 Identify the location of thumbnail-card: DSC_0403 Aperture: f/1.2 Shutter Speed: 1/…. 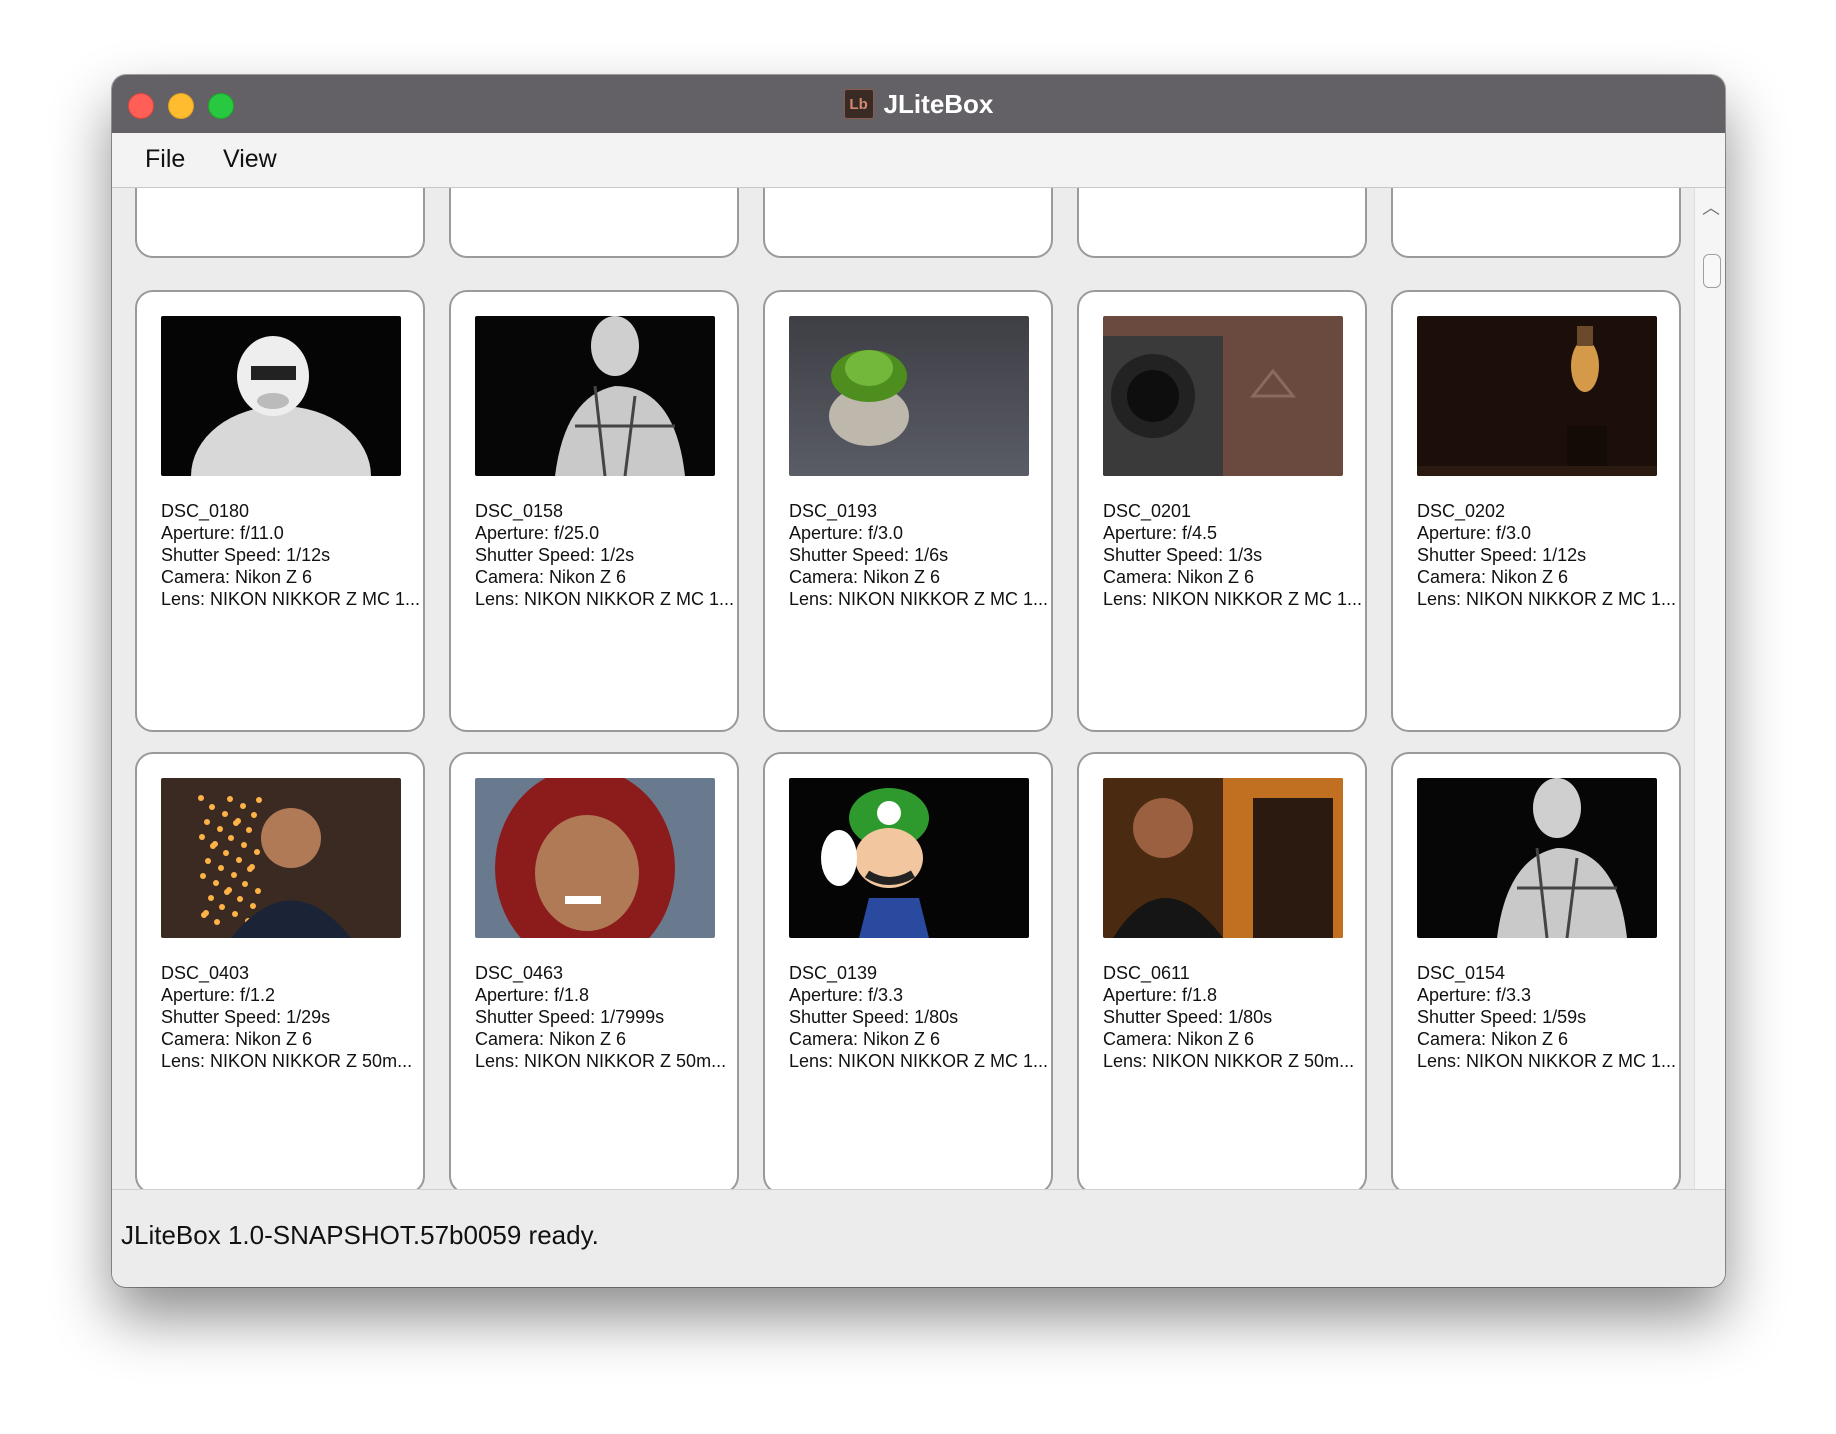
(280, 973).